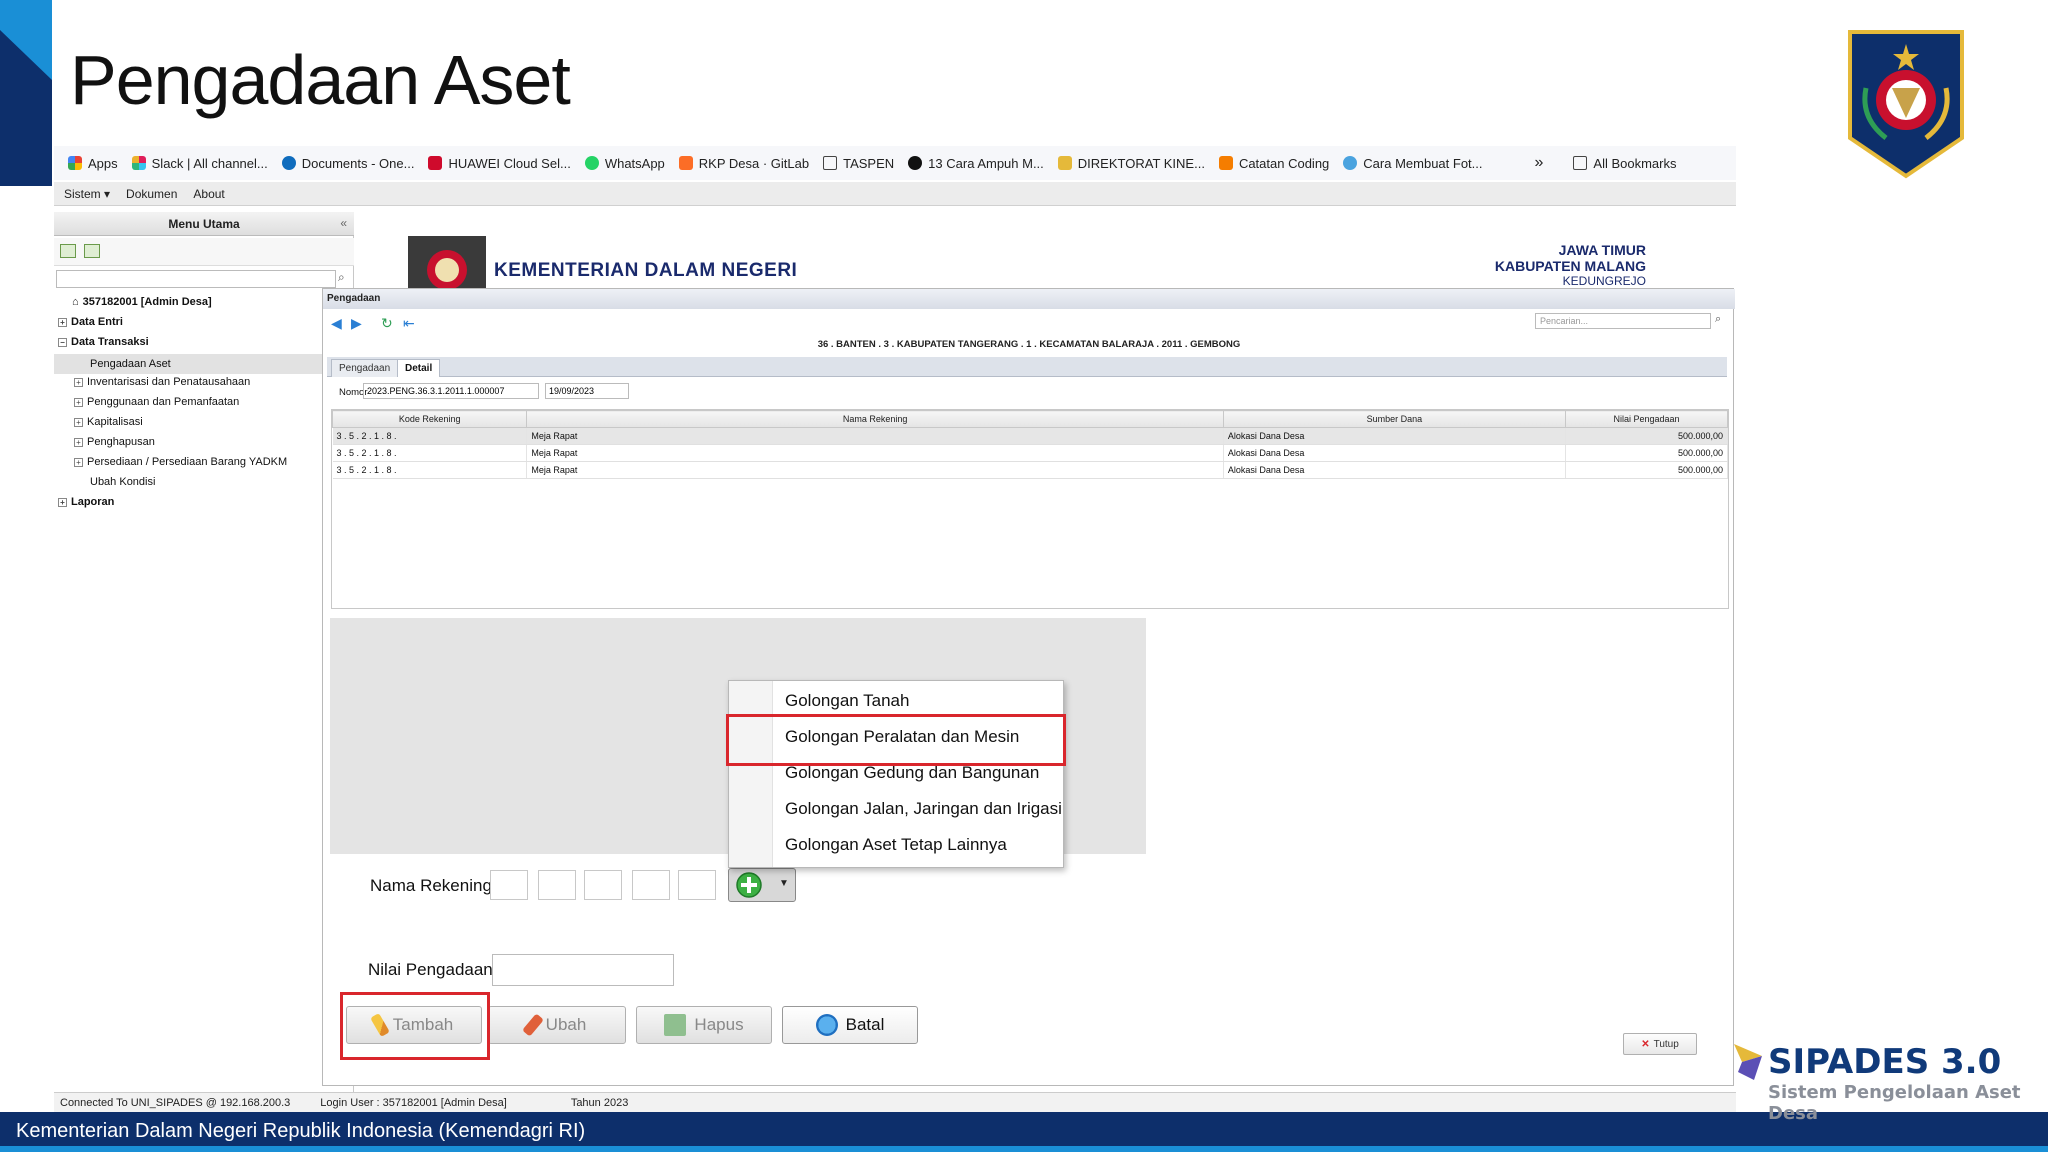 This screenshot has width=2048, height=1152. I want to click on ministry-title: KEMENTERIAN DALAM NEGERI, so click(646, 270).